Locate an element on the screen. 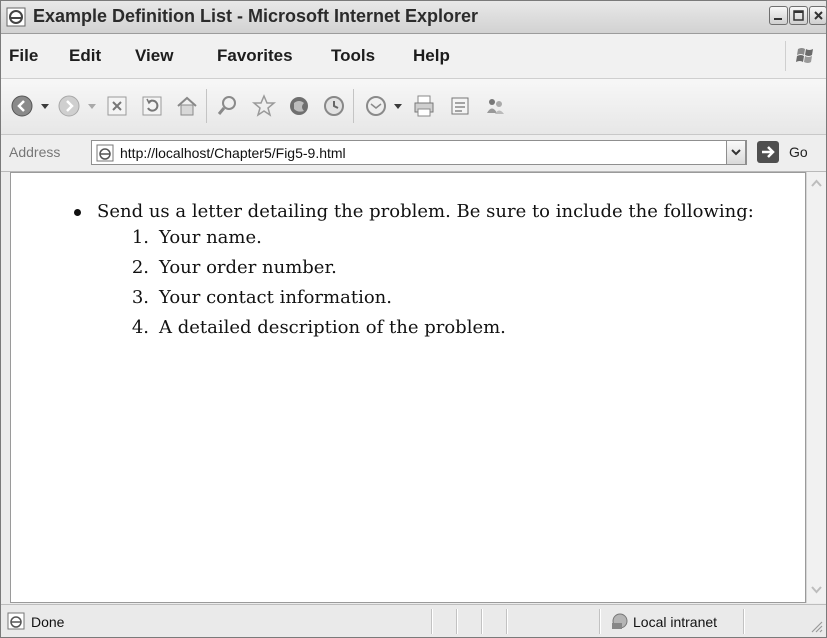  ordered-list-item: 3. Your contact information. is located at coordinates (406, 300).